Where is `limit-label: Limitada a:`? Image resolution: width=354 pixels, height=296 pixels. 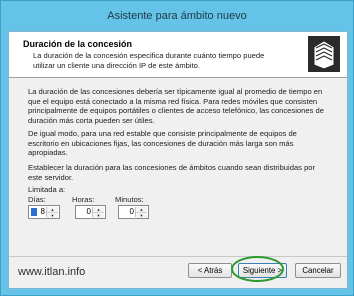
limit-label: Limitada a: is located at coordinates (47, 189).